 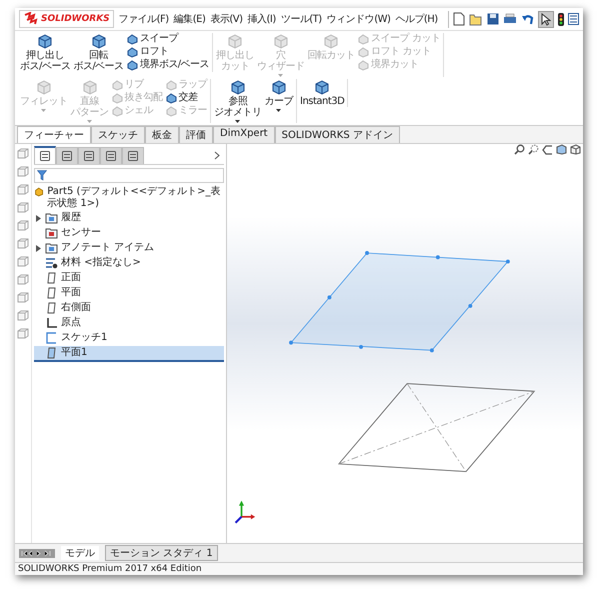 I want to click on undo-icon, so click(x=527, y=19).